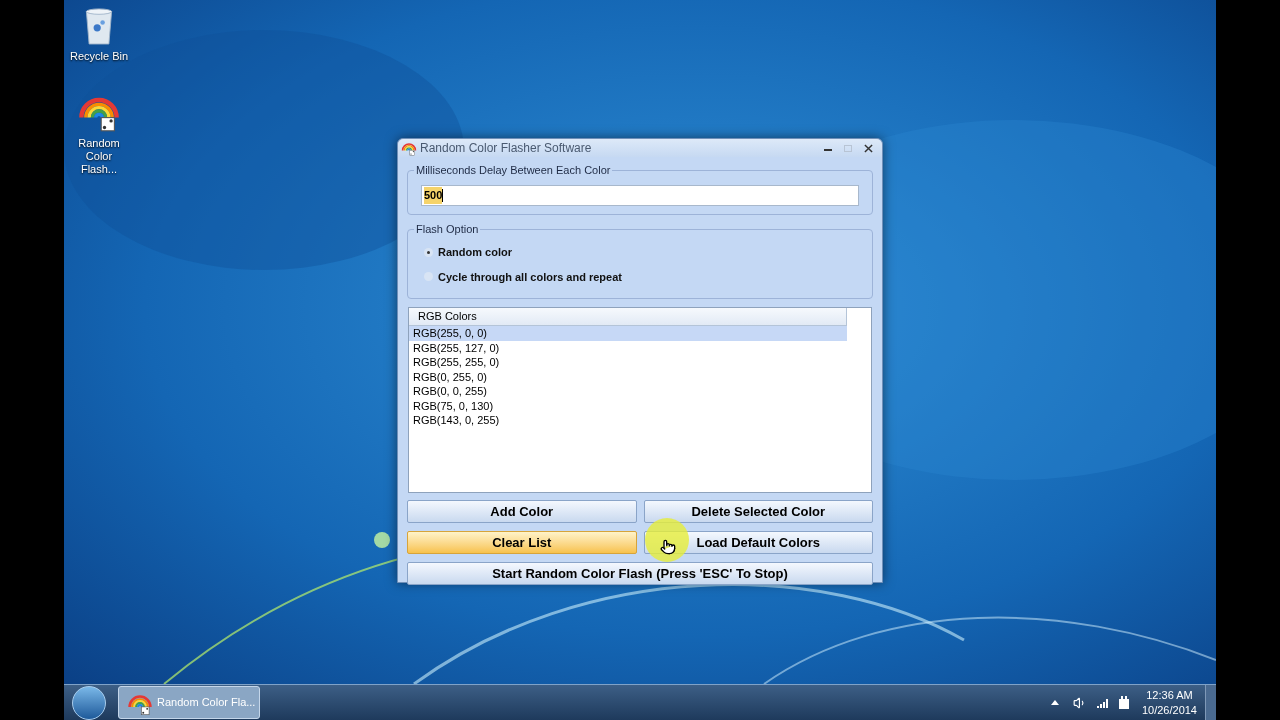 This screenshot has width=1280, height=720. Describe the element at coordinates (506, 148) in the screenshot. I see `window-title: Random Color Flasher Software` at that location.